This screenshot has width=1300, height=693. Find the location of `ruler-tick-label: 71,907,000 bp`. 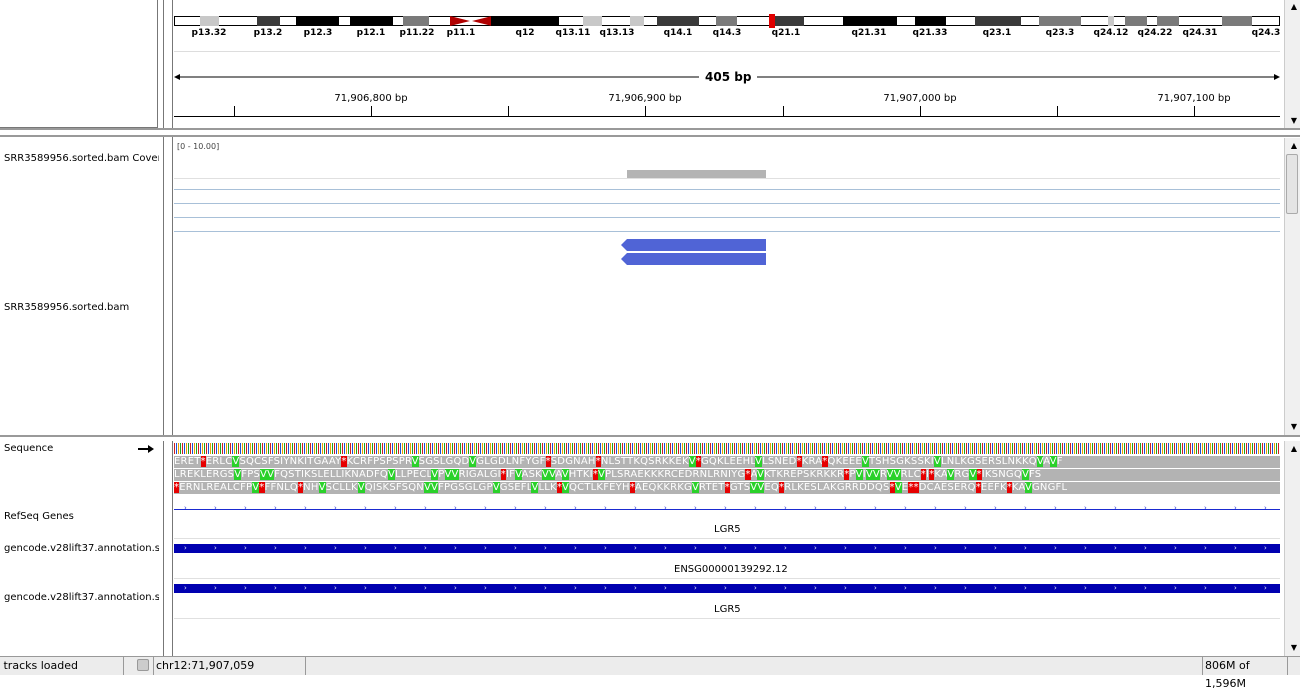

ruler-tick-label: 71,907,000 bp is located at coordinates (920, 98).